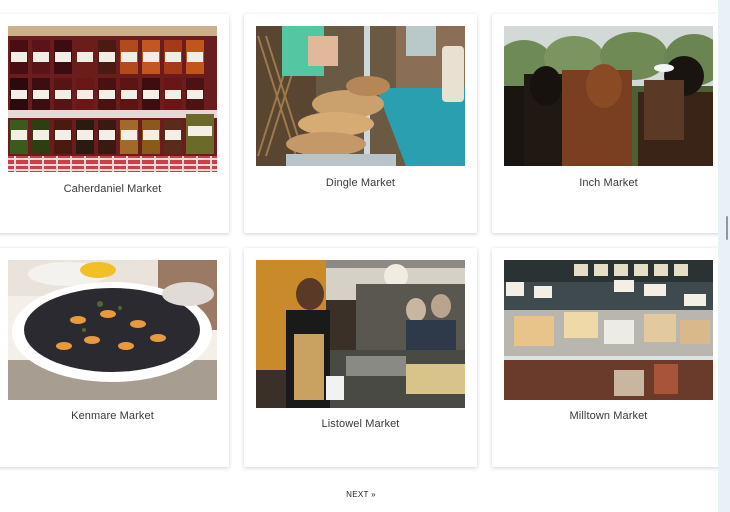  What do you see at coordinates (361, 494) in the screenshot?
I see `next-page-link: NEXT »` at bounding box center [361, 494].